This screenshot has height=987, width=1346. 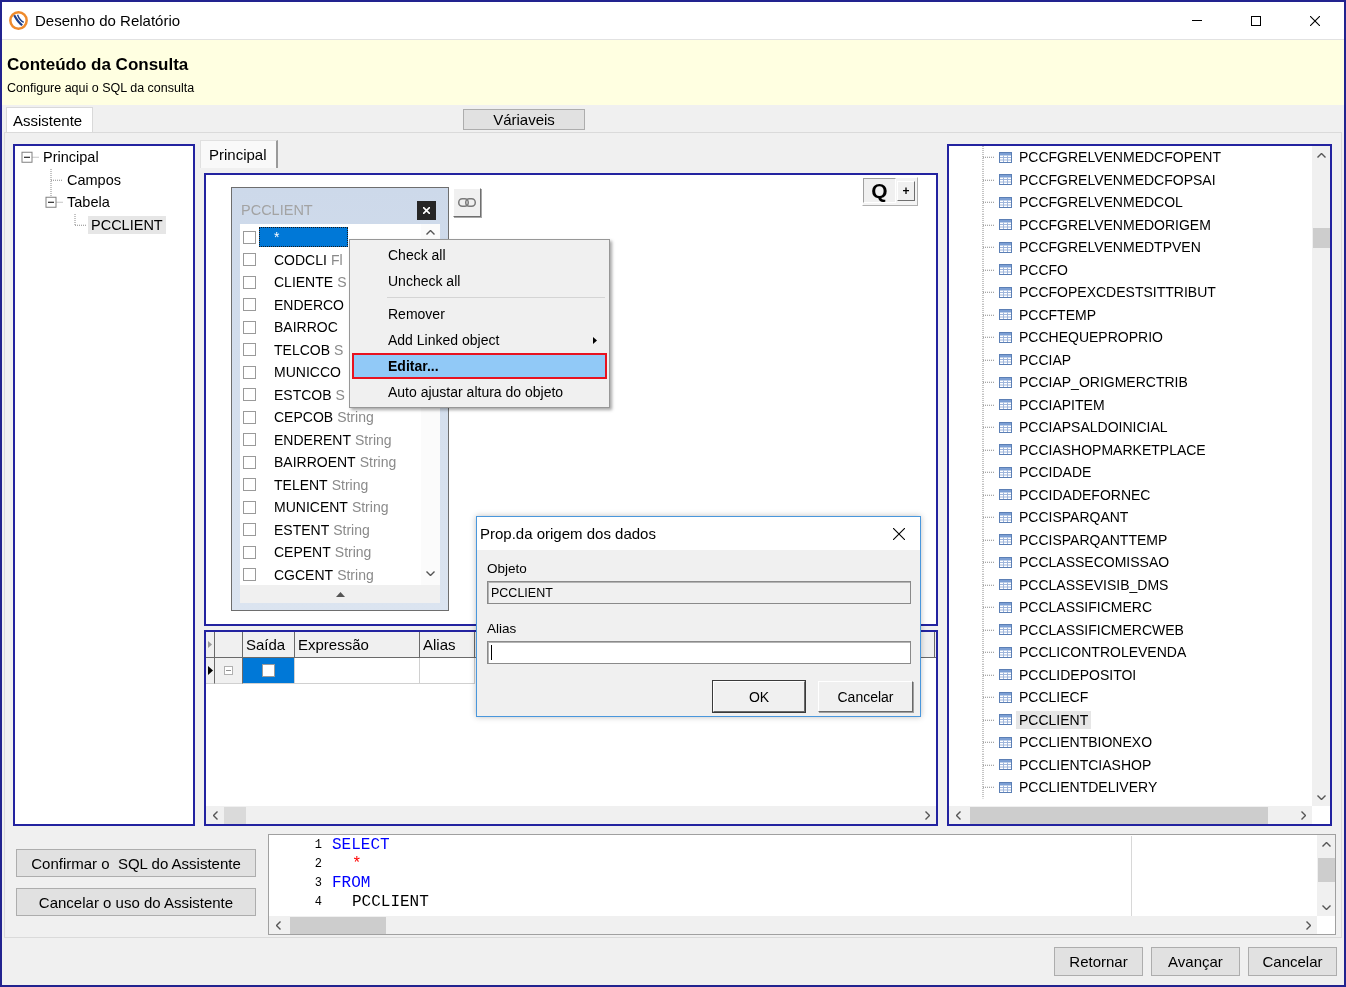 I want to click on code-line: SELECT, so click(x=361, y=845).